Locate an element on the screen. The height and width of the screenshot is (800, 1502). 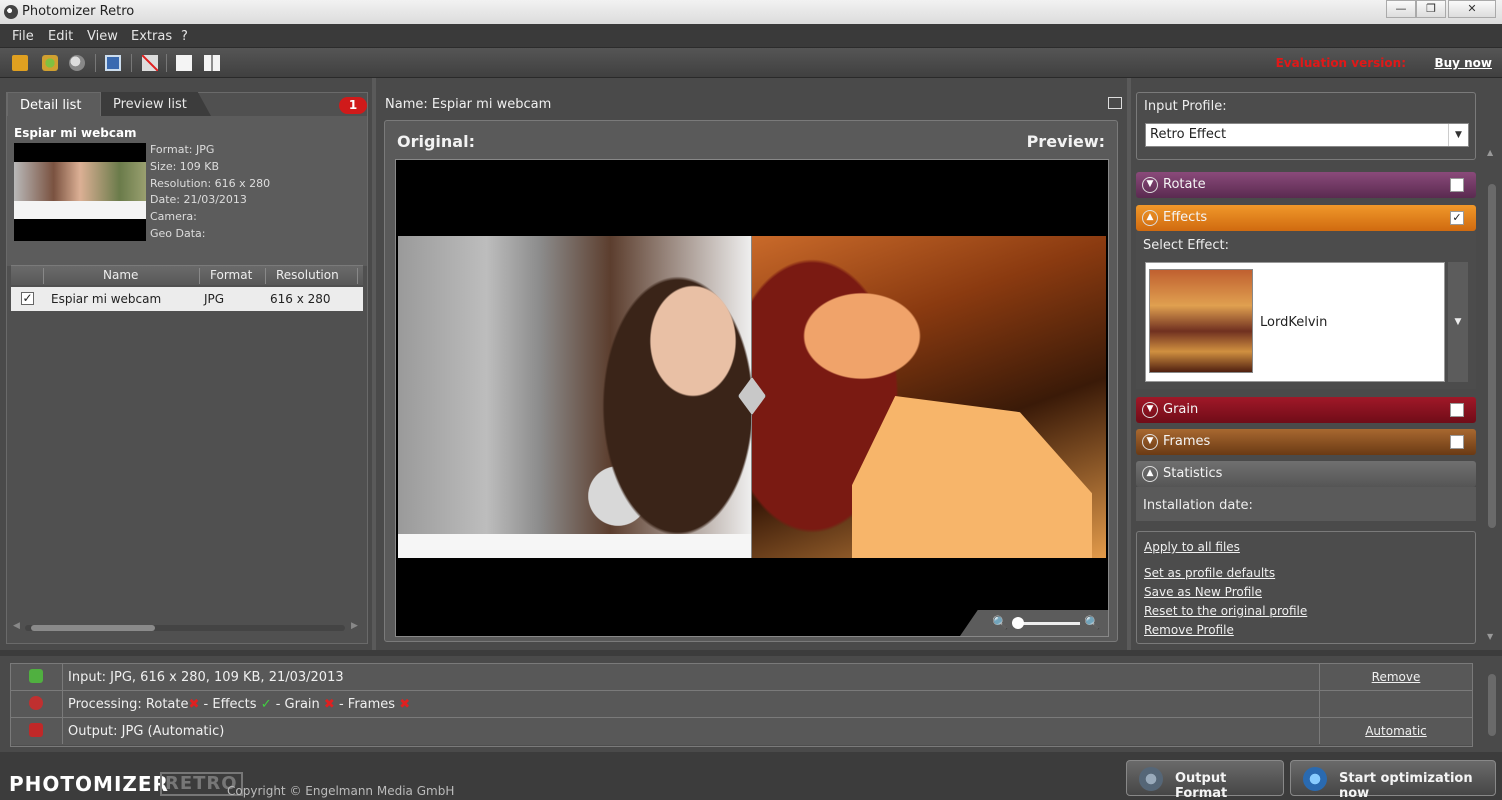
save-new-profile-link: Save as New Profile is located at coordinates (1203, 592).